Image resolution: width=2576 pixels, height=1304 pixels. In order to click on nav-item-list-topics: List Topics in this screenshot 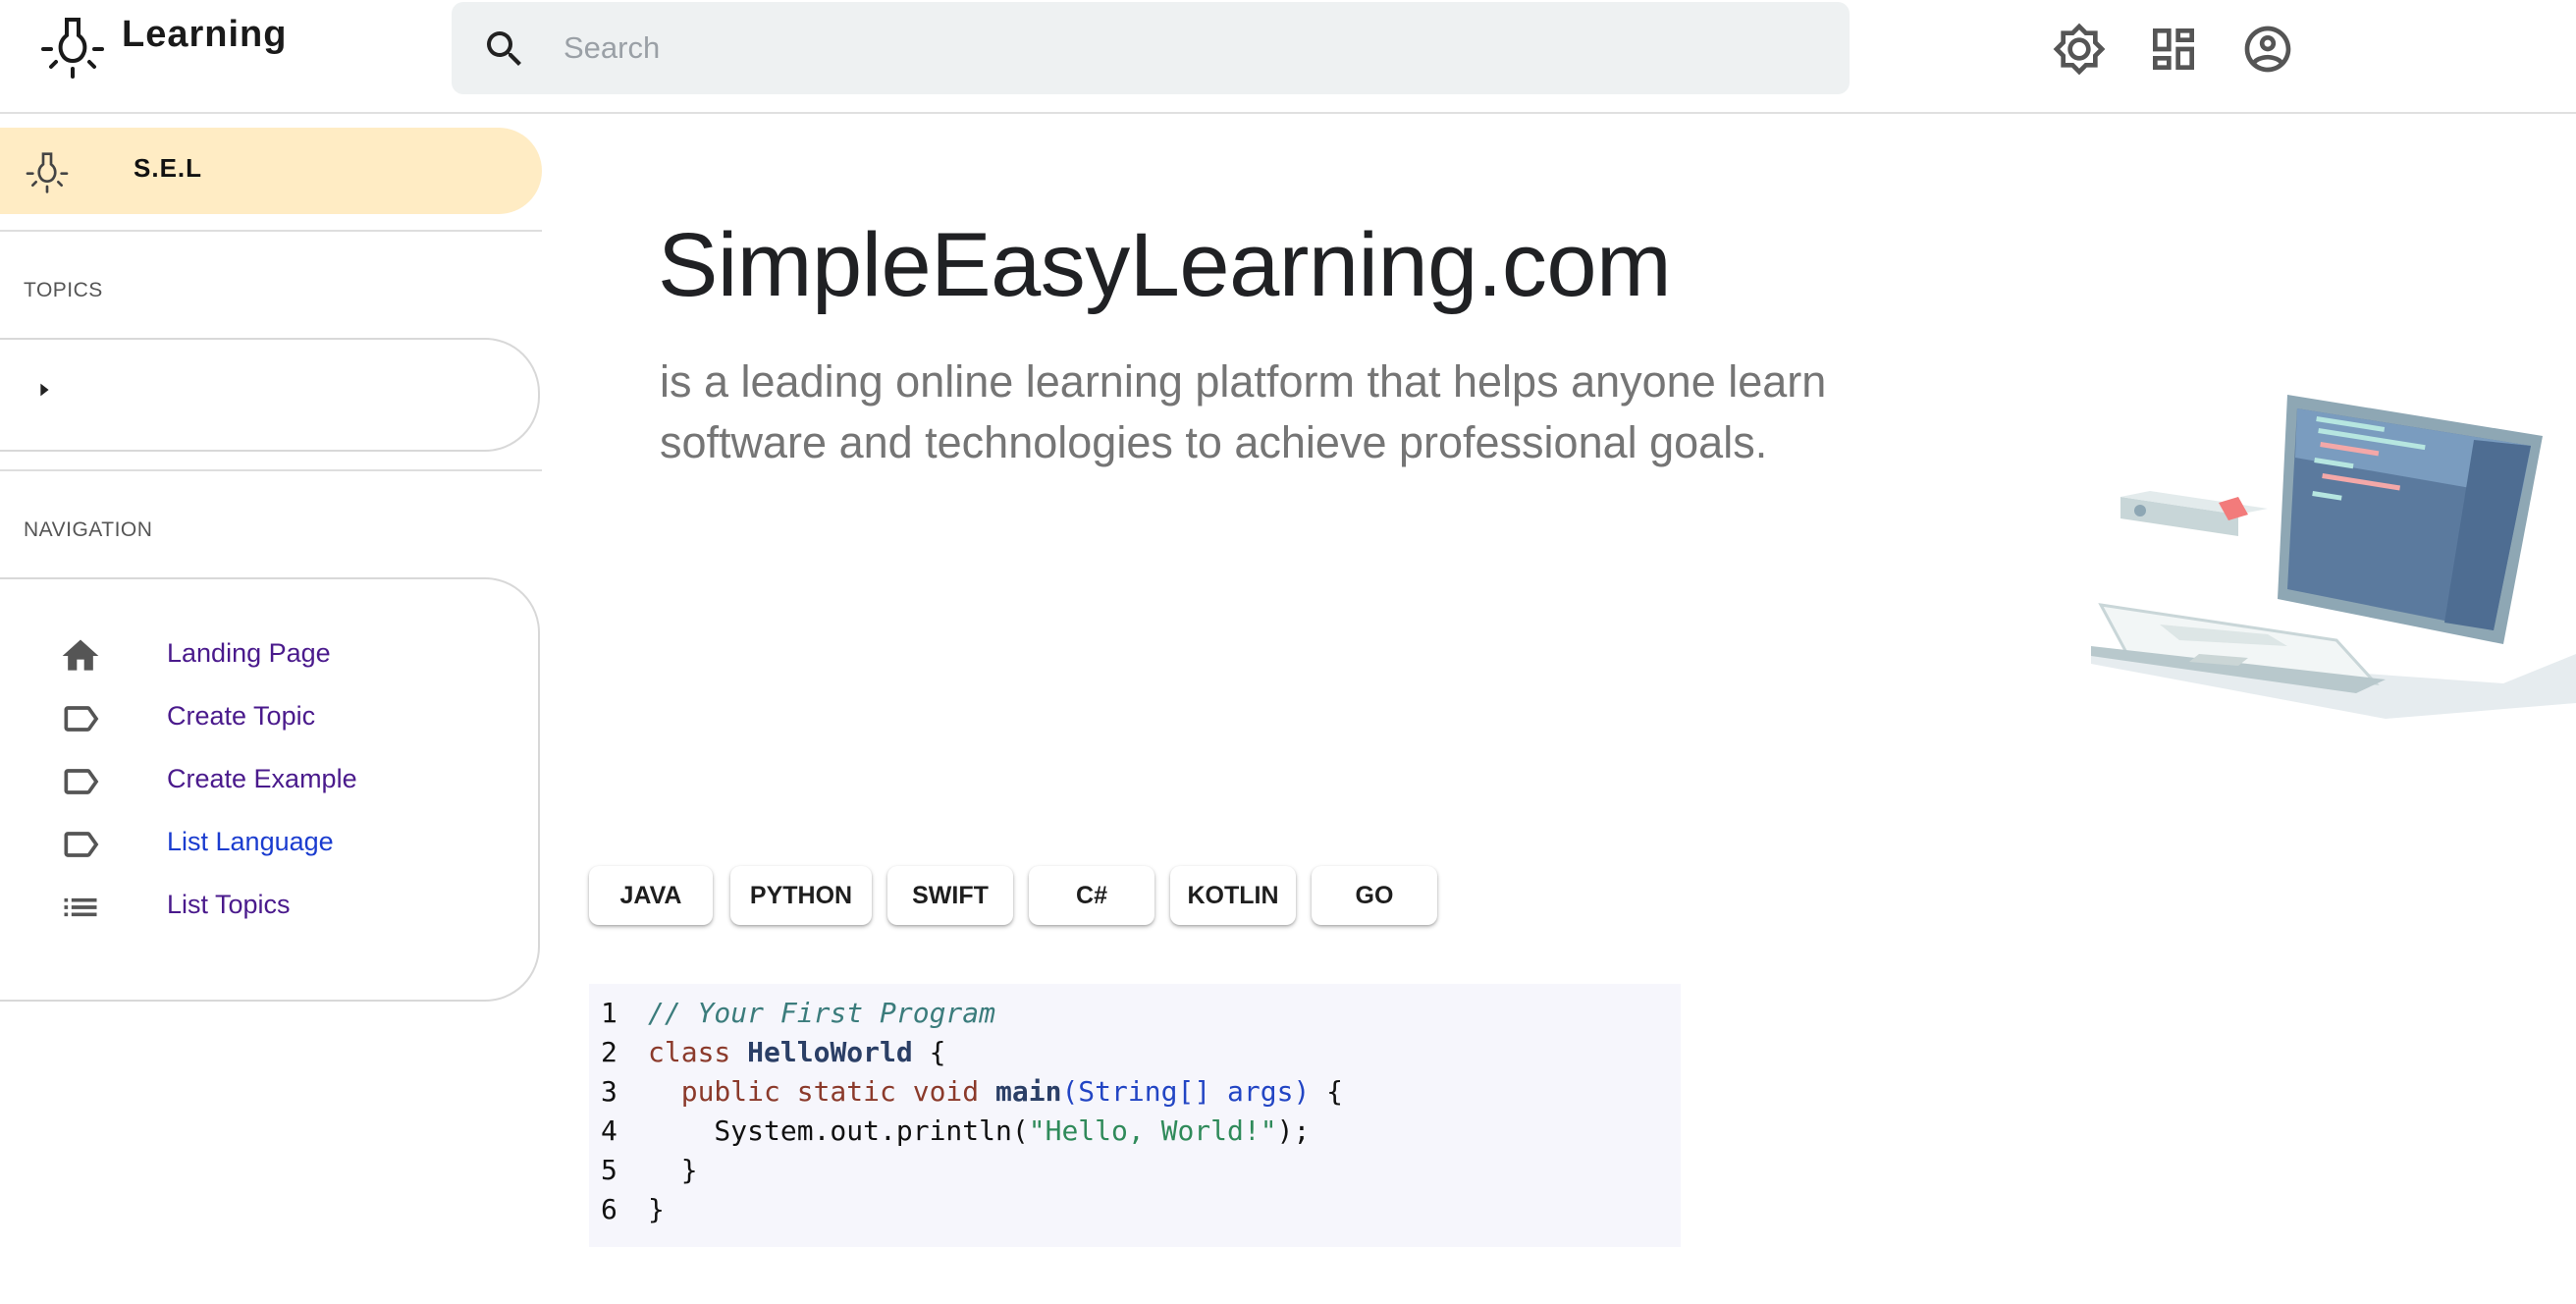, I will do `click(229, 905)`.